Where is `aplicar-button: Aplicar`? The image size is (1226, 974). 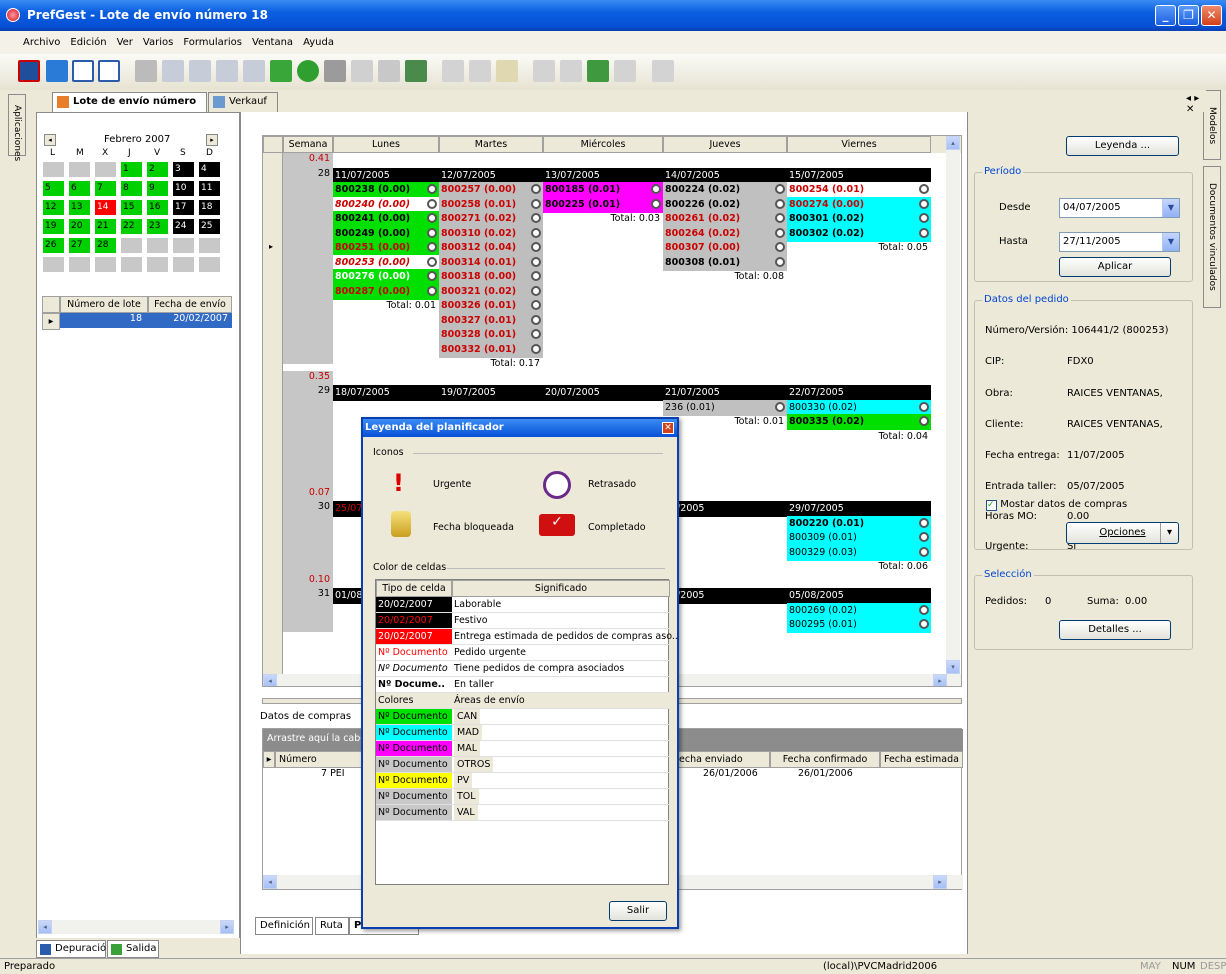
aplicar-button: Aplicar is located at coordinates (1115, 267).